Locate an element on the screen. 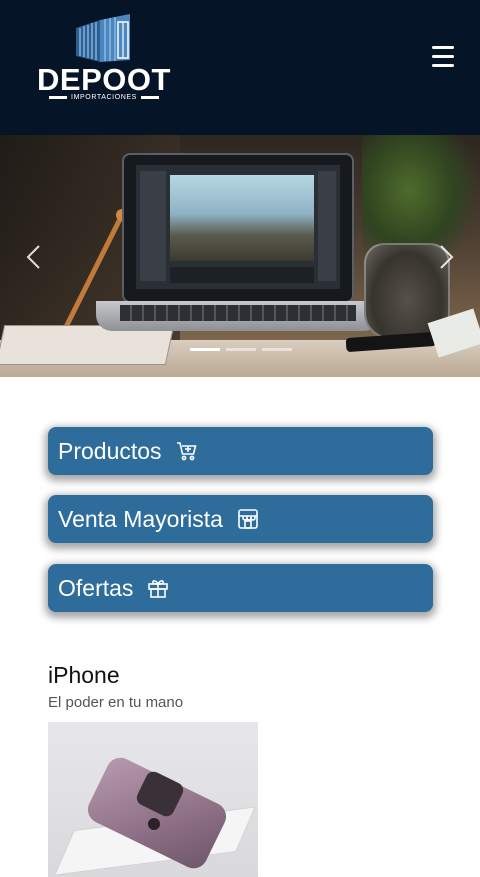  logo-tagline: IMPORTACIONES is located at coordinates (104, 97).